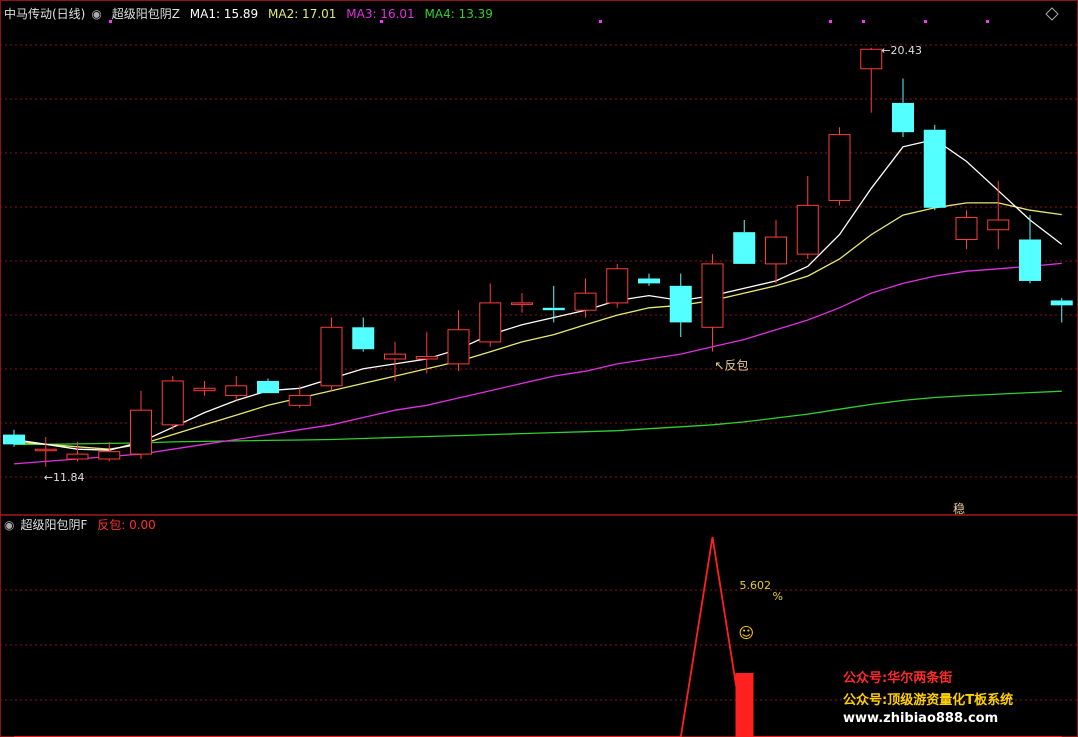 This screenshot has width=1078, height=737. Describe the element at coordinates (458, 14) in the screenshot. I see `ma4-readout: MA4: 13.39` at that location.